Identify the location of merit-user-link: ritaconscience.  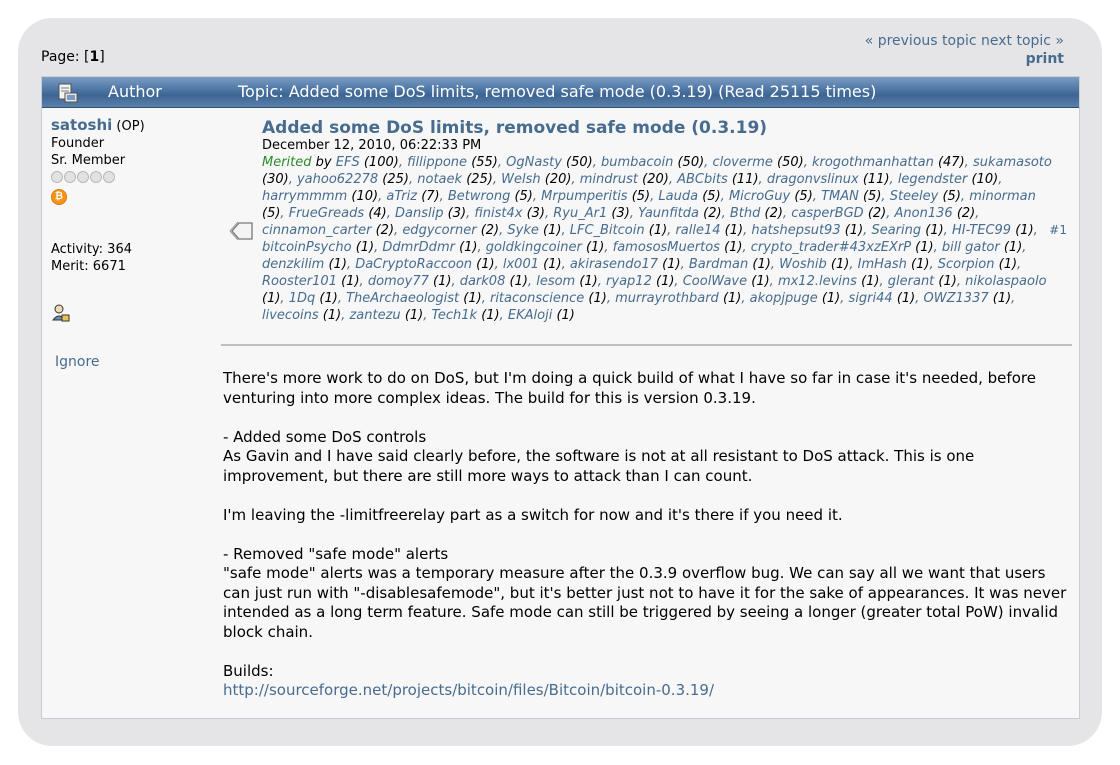
(537, 298).